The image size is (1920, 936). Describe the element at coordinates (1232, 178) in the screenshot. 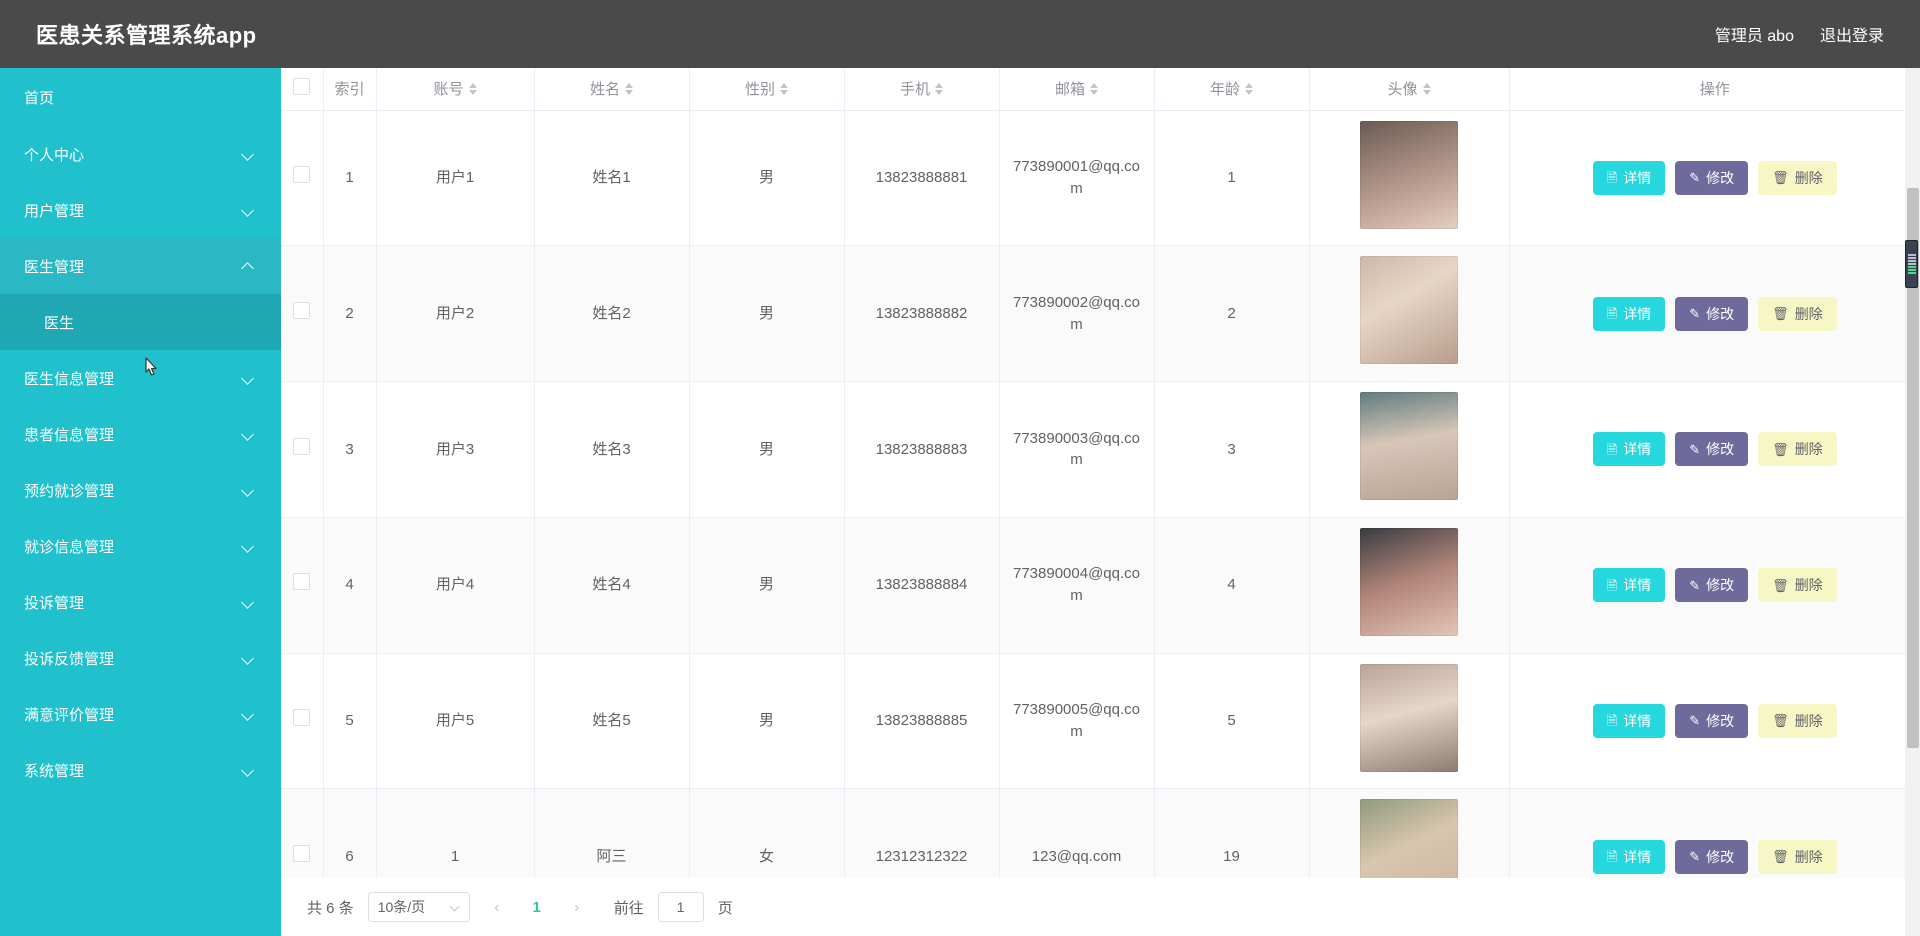

I see `cell-age: 1` at that location.